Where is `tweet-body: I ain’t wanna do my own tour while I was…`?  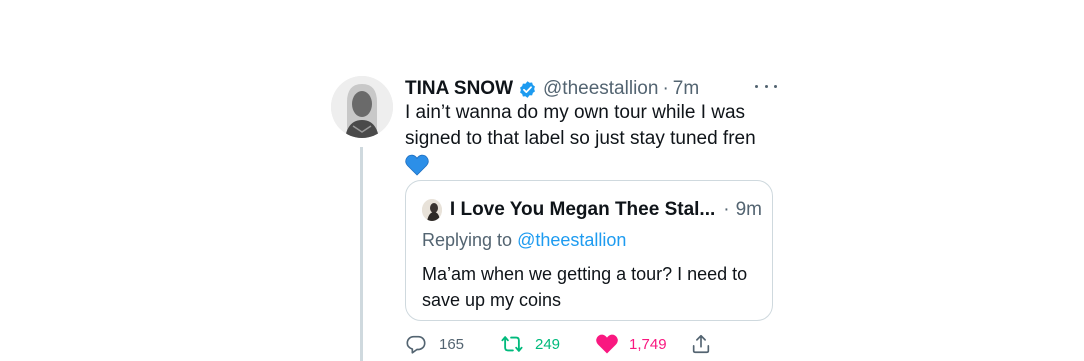 tweet-body: I ain’t wanna do my own tour while I was… is located at coordinates (580, 125).